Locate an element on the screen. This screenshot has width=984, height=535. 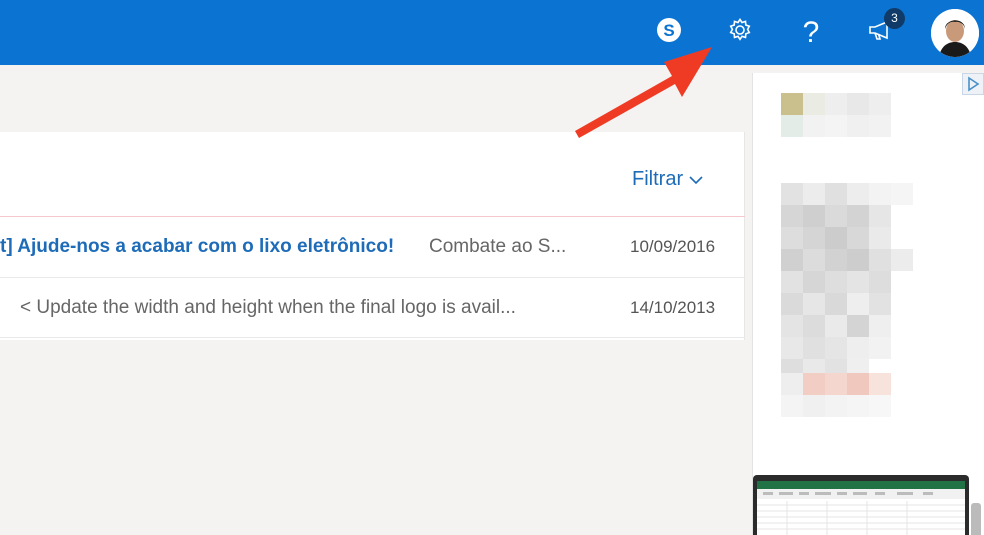
help-icon: ? is located at coordinates (811, 32).